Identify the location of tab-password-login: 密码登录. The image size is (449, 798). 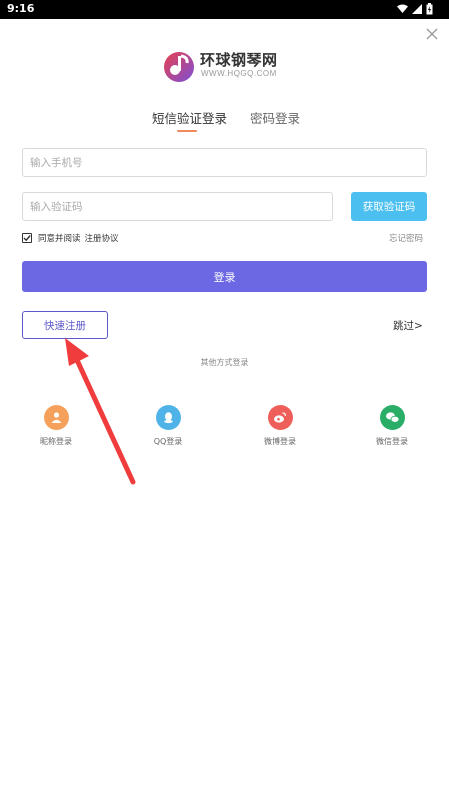
(275, 117).